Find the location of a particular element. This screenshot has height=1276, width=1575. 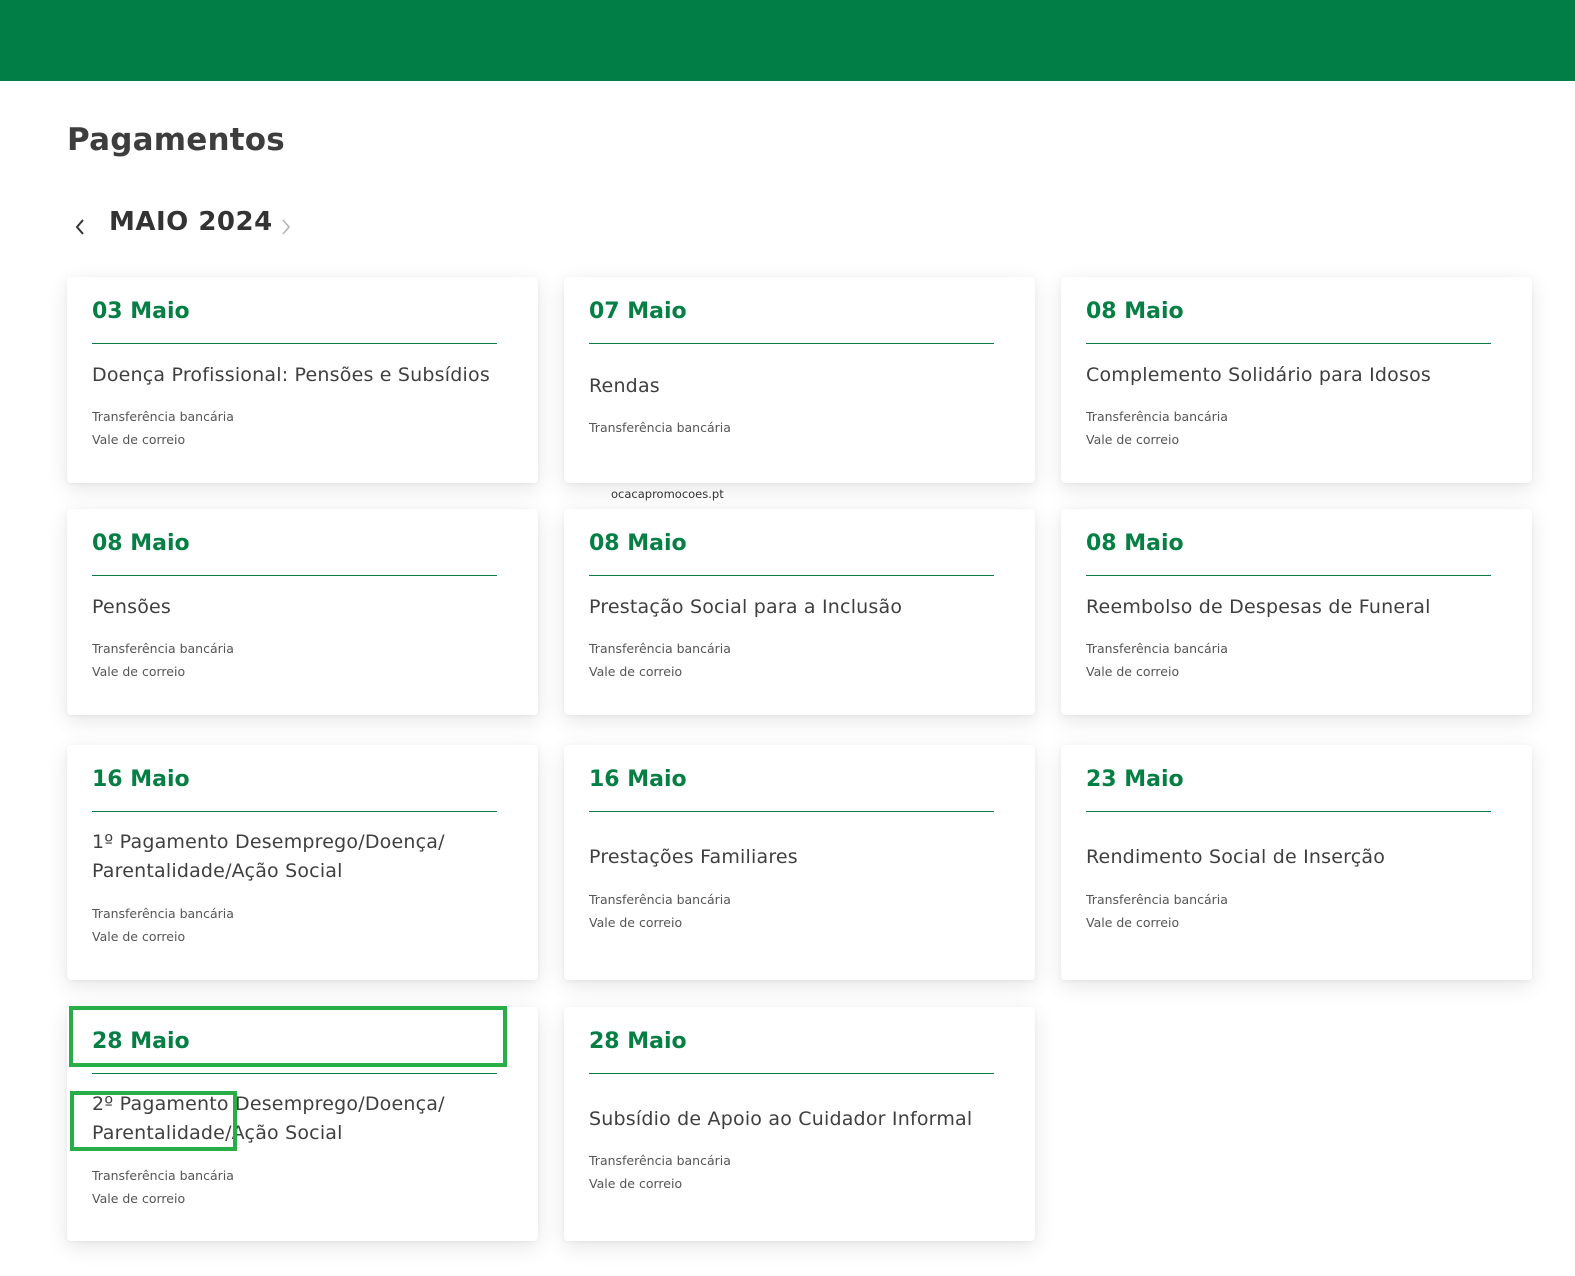

benefit-title: Complemento Solidário para Idosos is located at coordinates (1258, 375).